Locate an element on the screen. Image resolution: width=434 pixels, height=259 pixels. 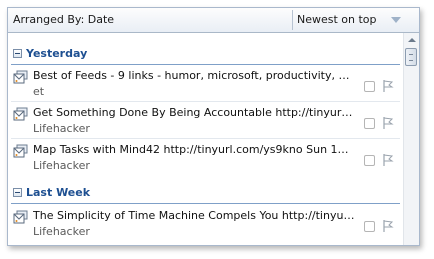
sort-order-button: Newest on top is located at coordinates (347, 20).